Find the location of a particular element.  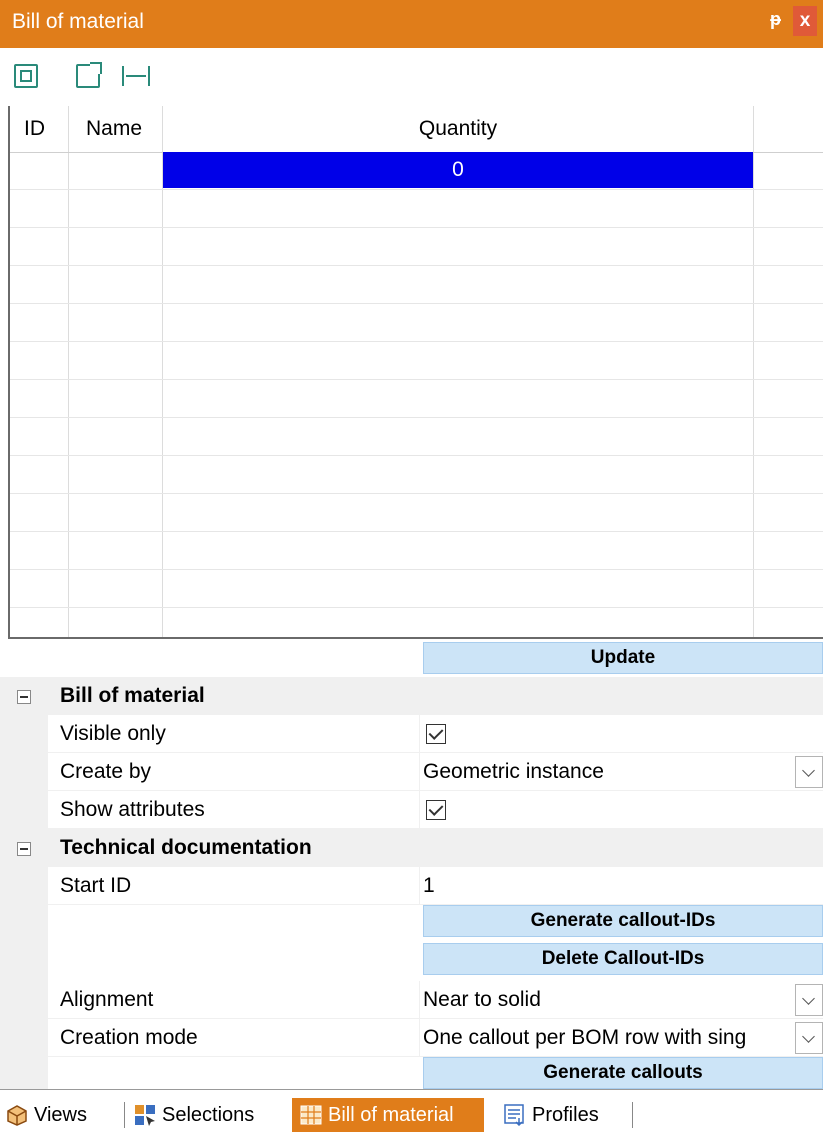

category-bill-of-material: Bill of material is located at coordinates (411, 696).